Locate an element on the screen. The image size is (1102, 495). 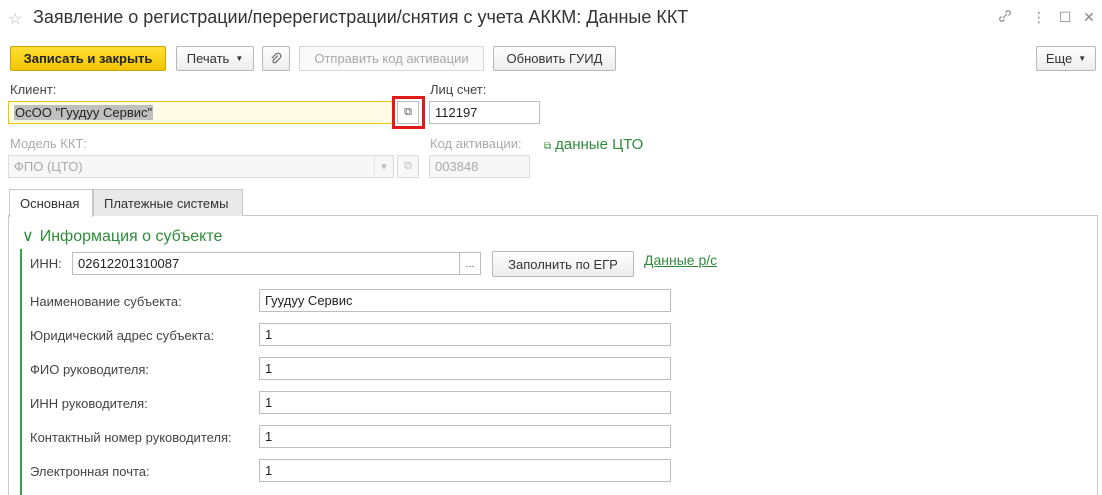
highlight-frame is located at coordinates (408, 112).